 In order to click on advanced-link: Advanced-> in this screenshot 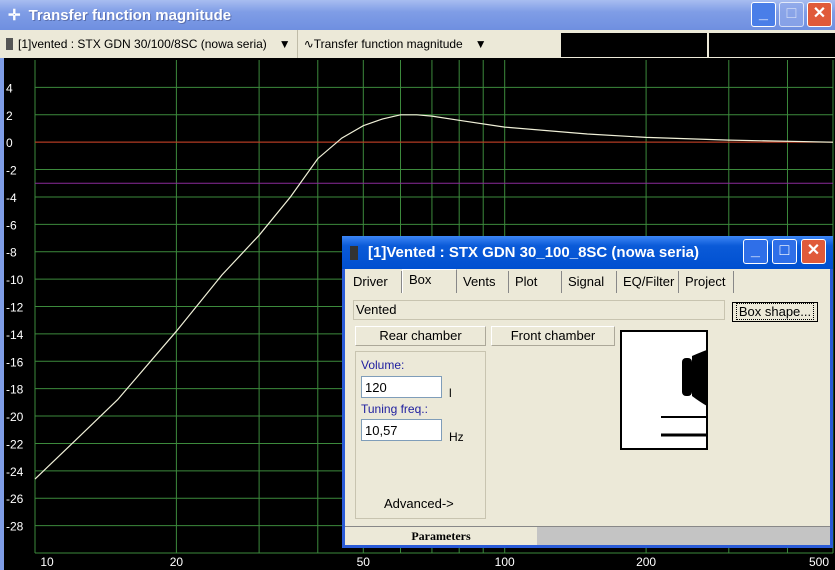, I will do `click(419, 503)`.